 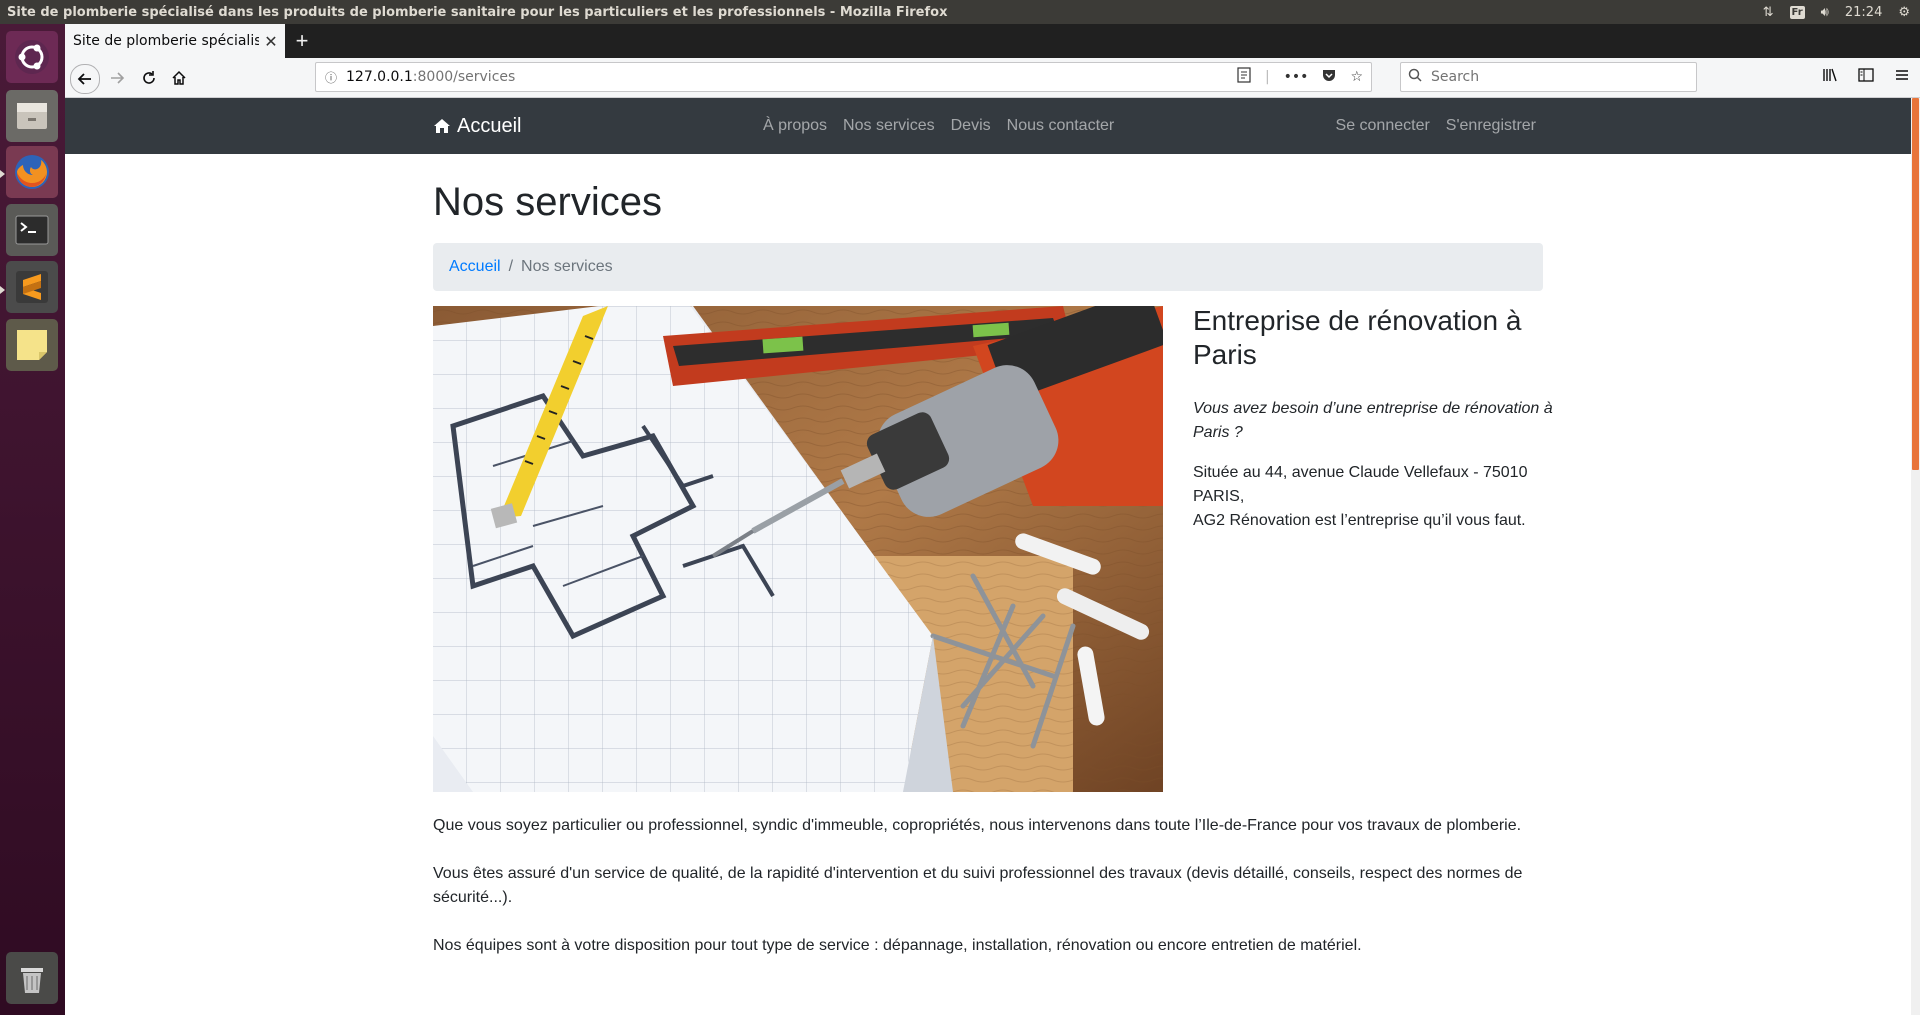 I want to click on url-path: :8000/services, so click(x=464, y=77).